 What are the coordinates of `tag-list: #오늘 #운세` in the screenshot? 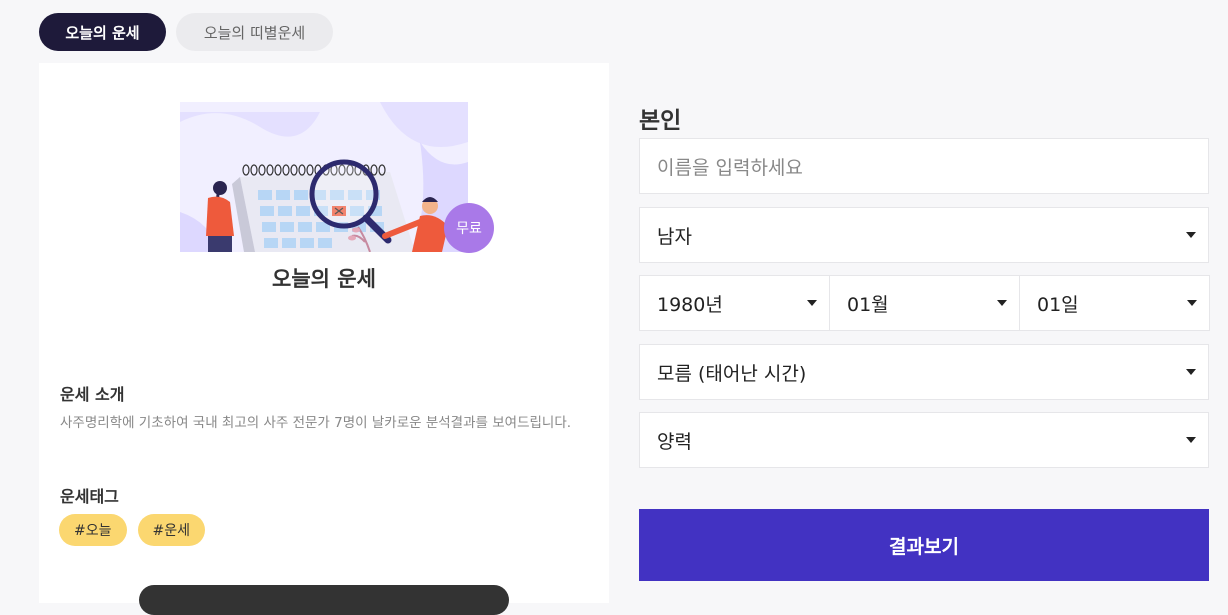 It's located at (132, 530).